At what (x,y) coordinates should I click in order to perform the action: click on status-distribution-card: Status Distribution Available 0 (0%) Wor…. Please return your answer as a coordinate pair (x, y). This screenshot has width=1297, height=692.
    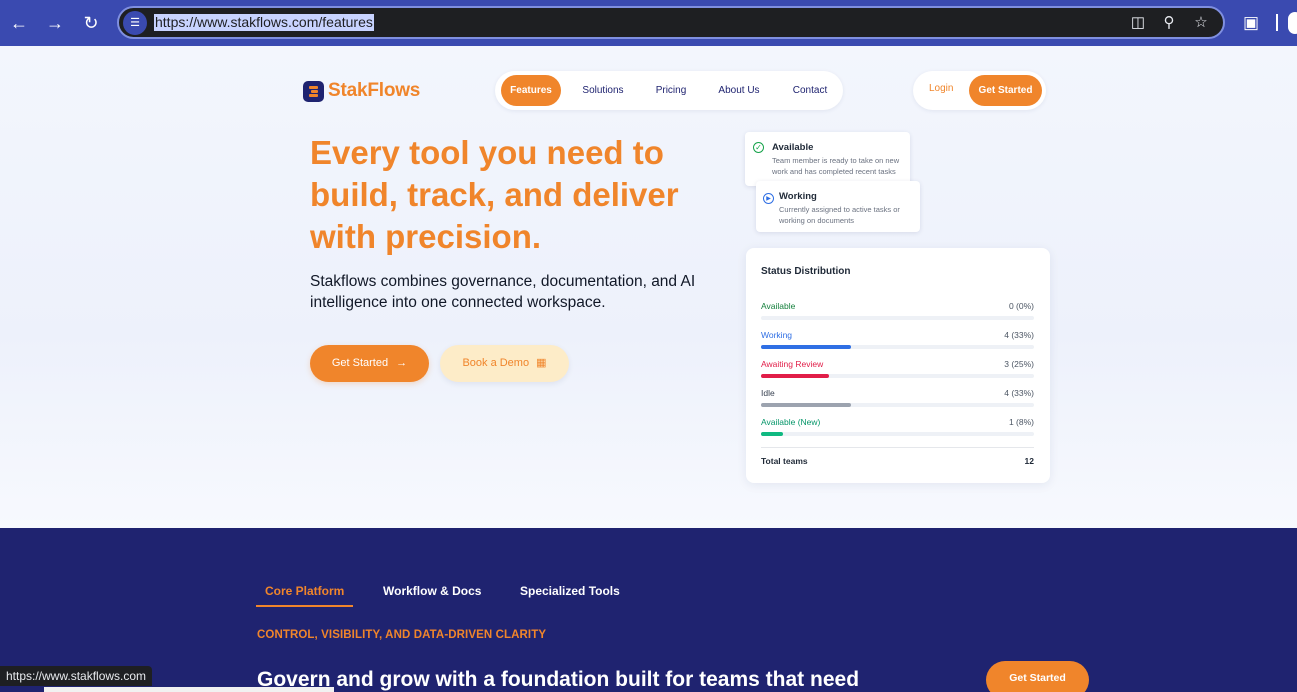
    Looking at the image, I should click on (898, 365).